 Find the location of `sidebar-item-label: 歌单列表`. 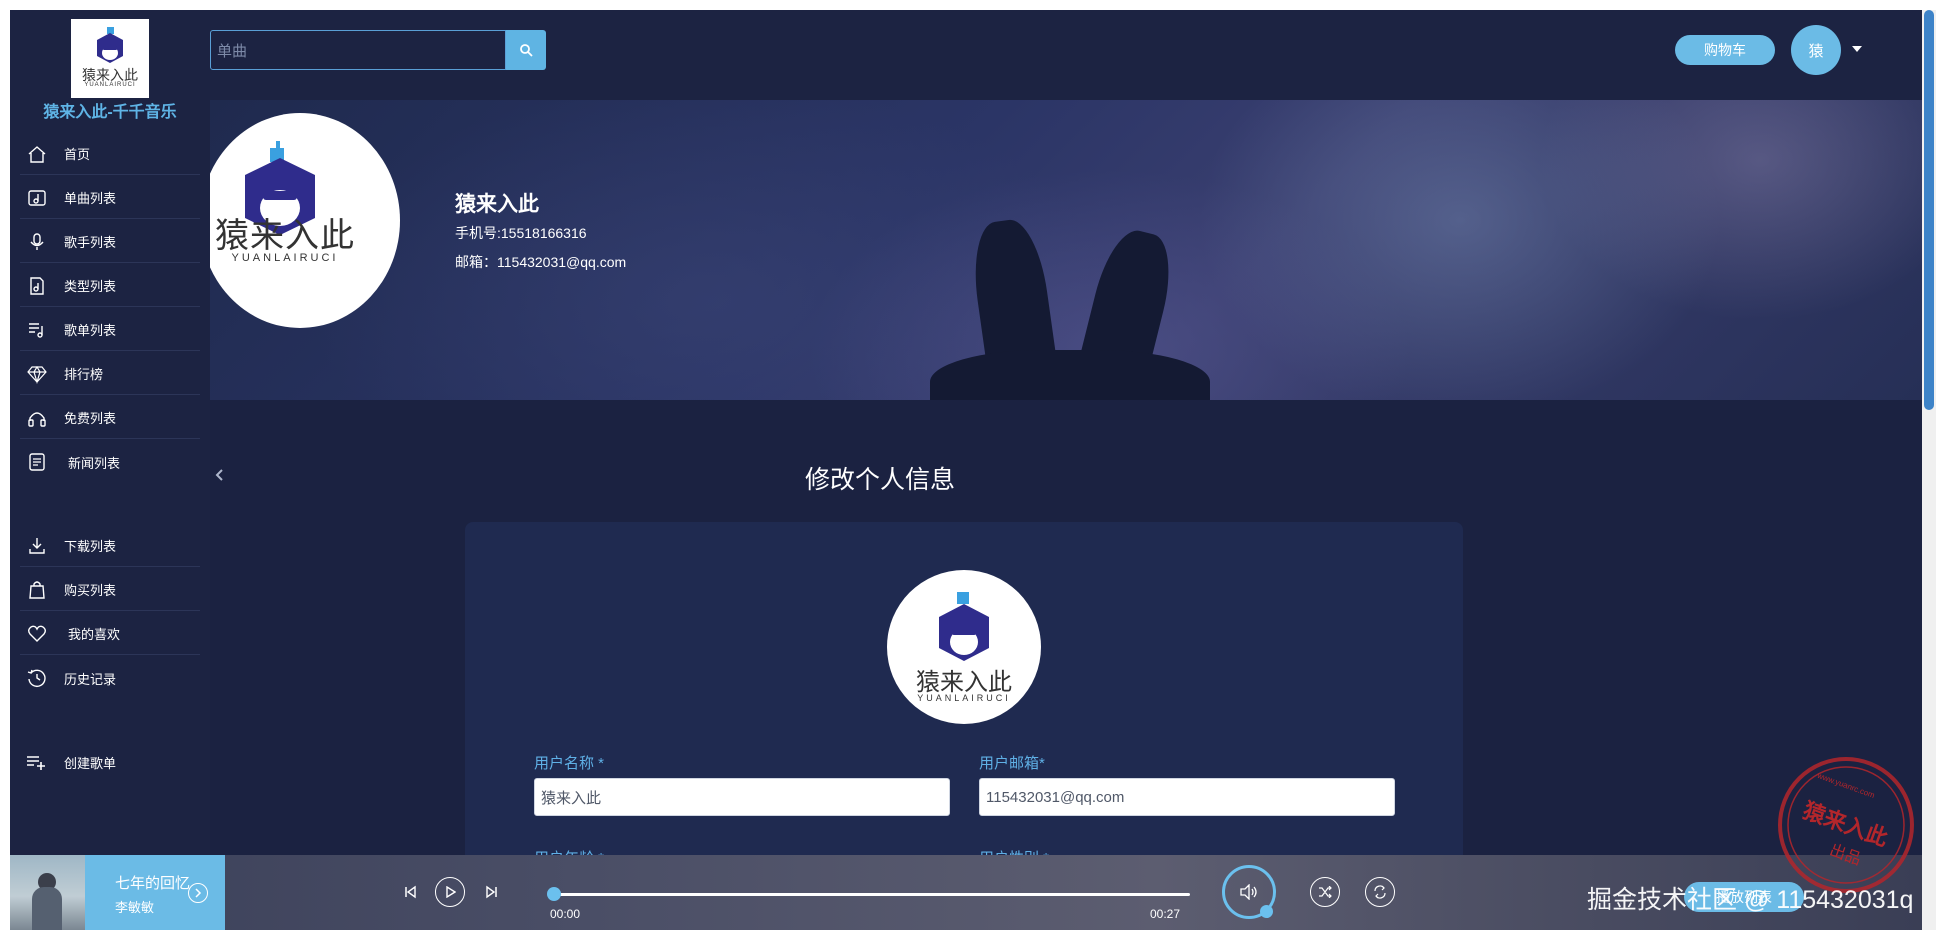

sidebar-item-label: 歌单列表 is located at coordinates (90, 330).